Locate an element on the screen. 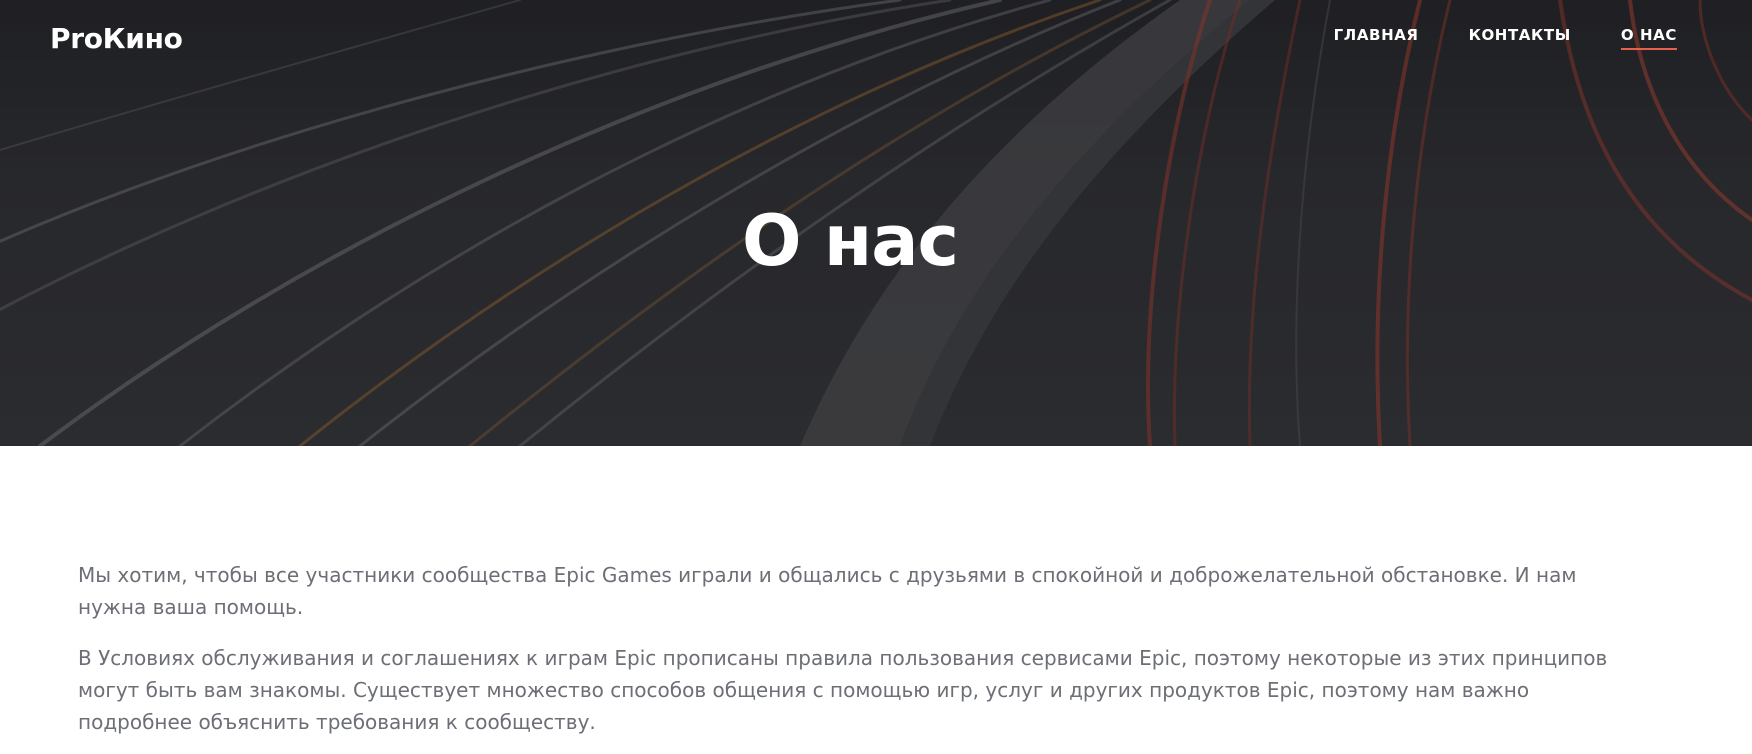  nav-item-home: ГЛАВНАЯ is located at coordinates (1376, 38).